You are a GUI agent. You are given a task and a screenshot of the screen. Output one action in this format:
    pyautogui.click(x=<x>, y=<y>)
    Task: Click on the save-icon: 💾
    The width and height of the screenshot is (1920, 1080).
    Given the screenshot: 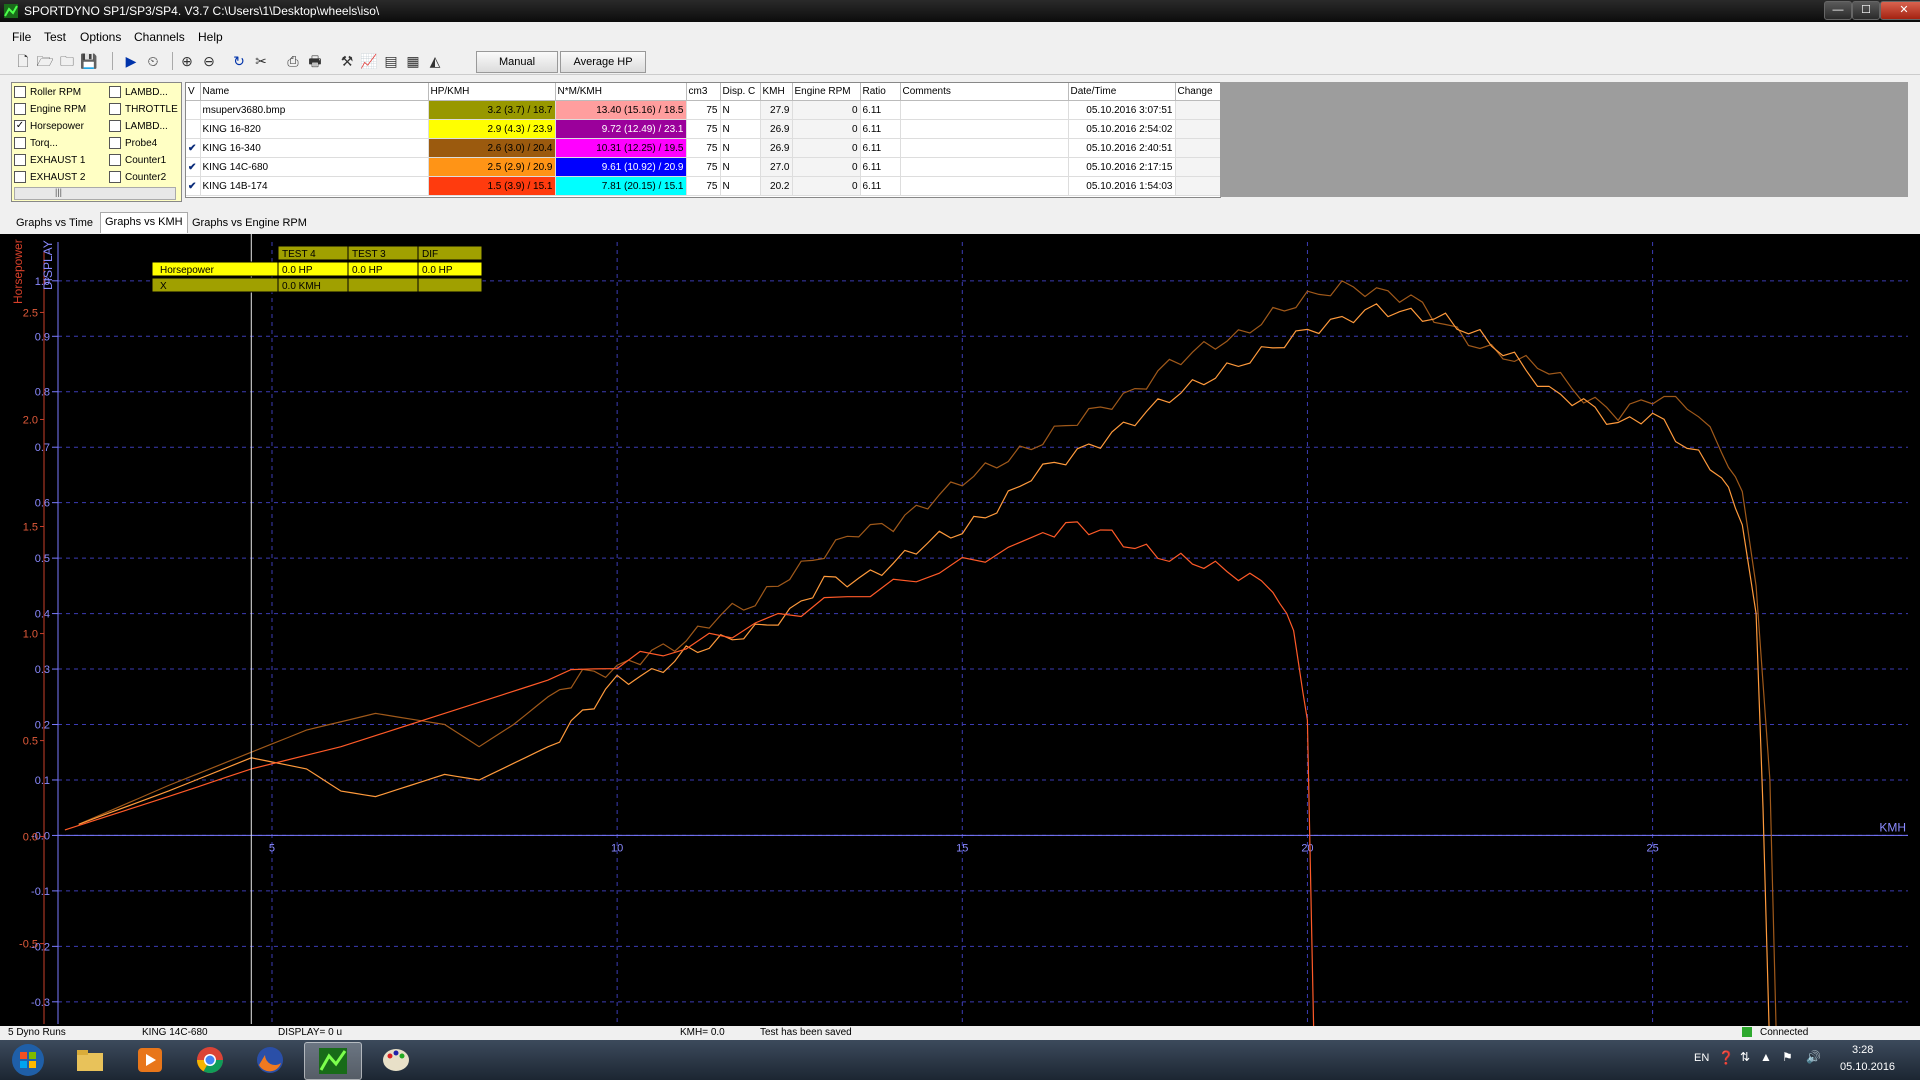 What is the action you would take?
    pyautogui.click(x=89, y=61)
    